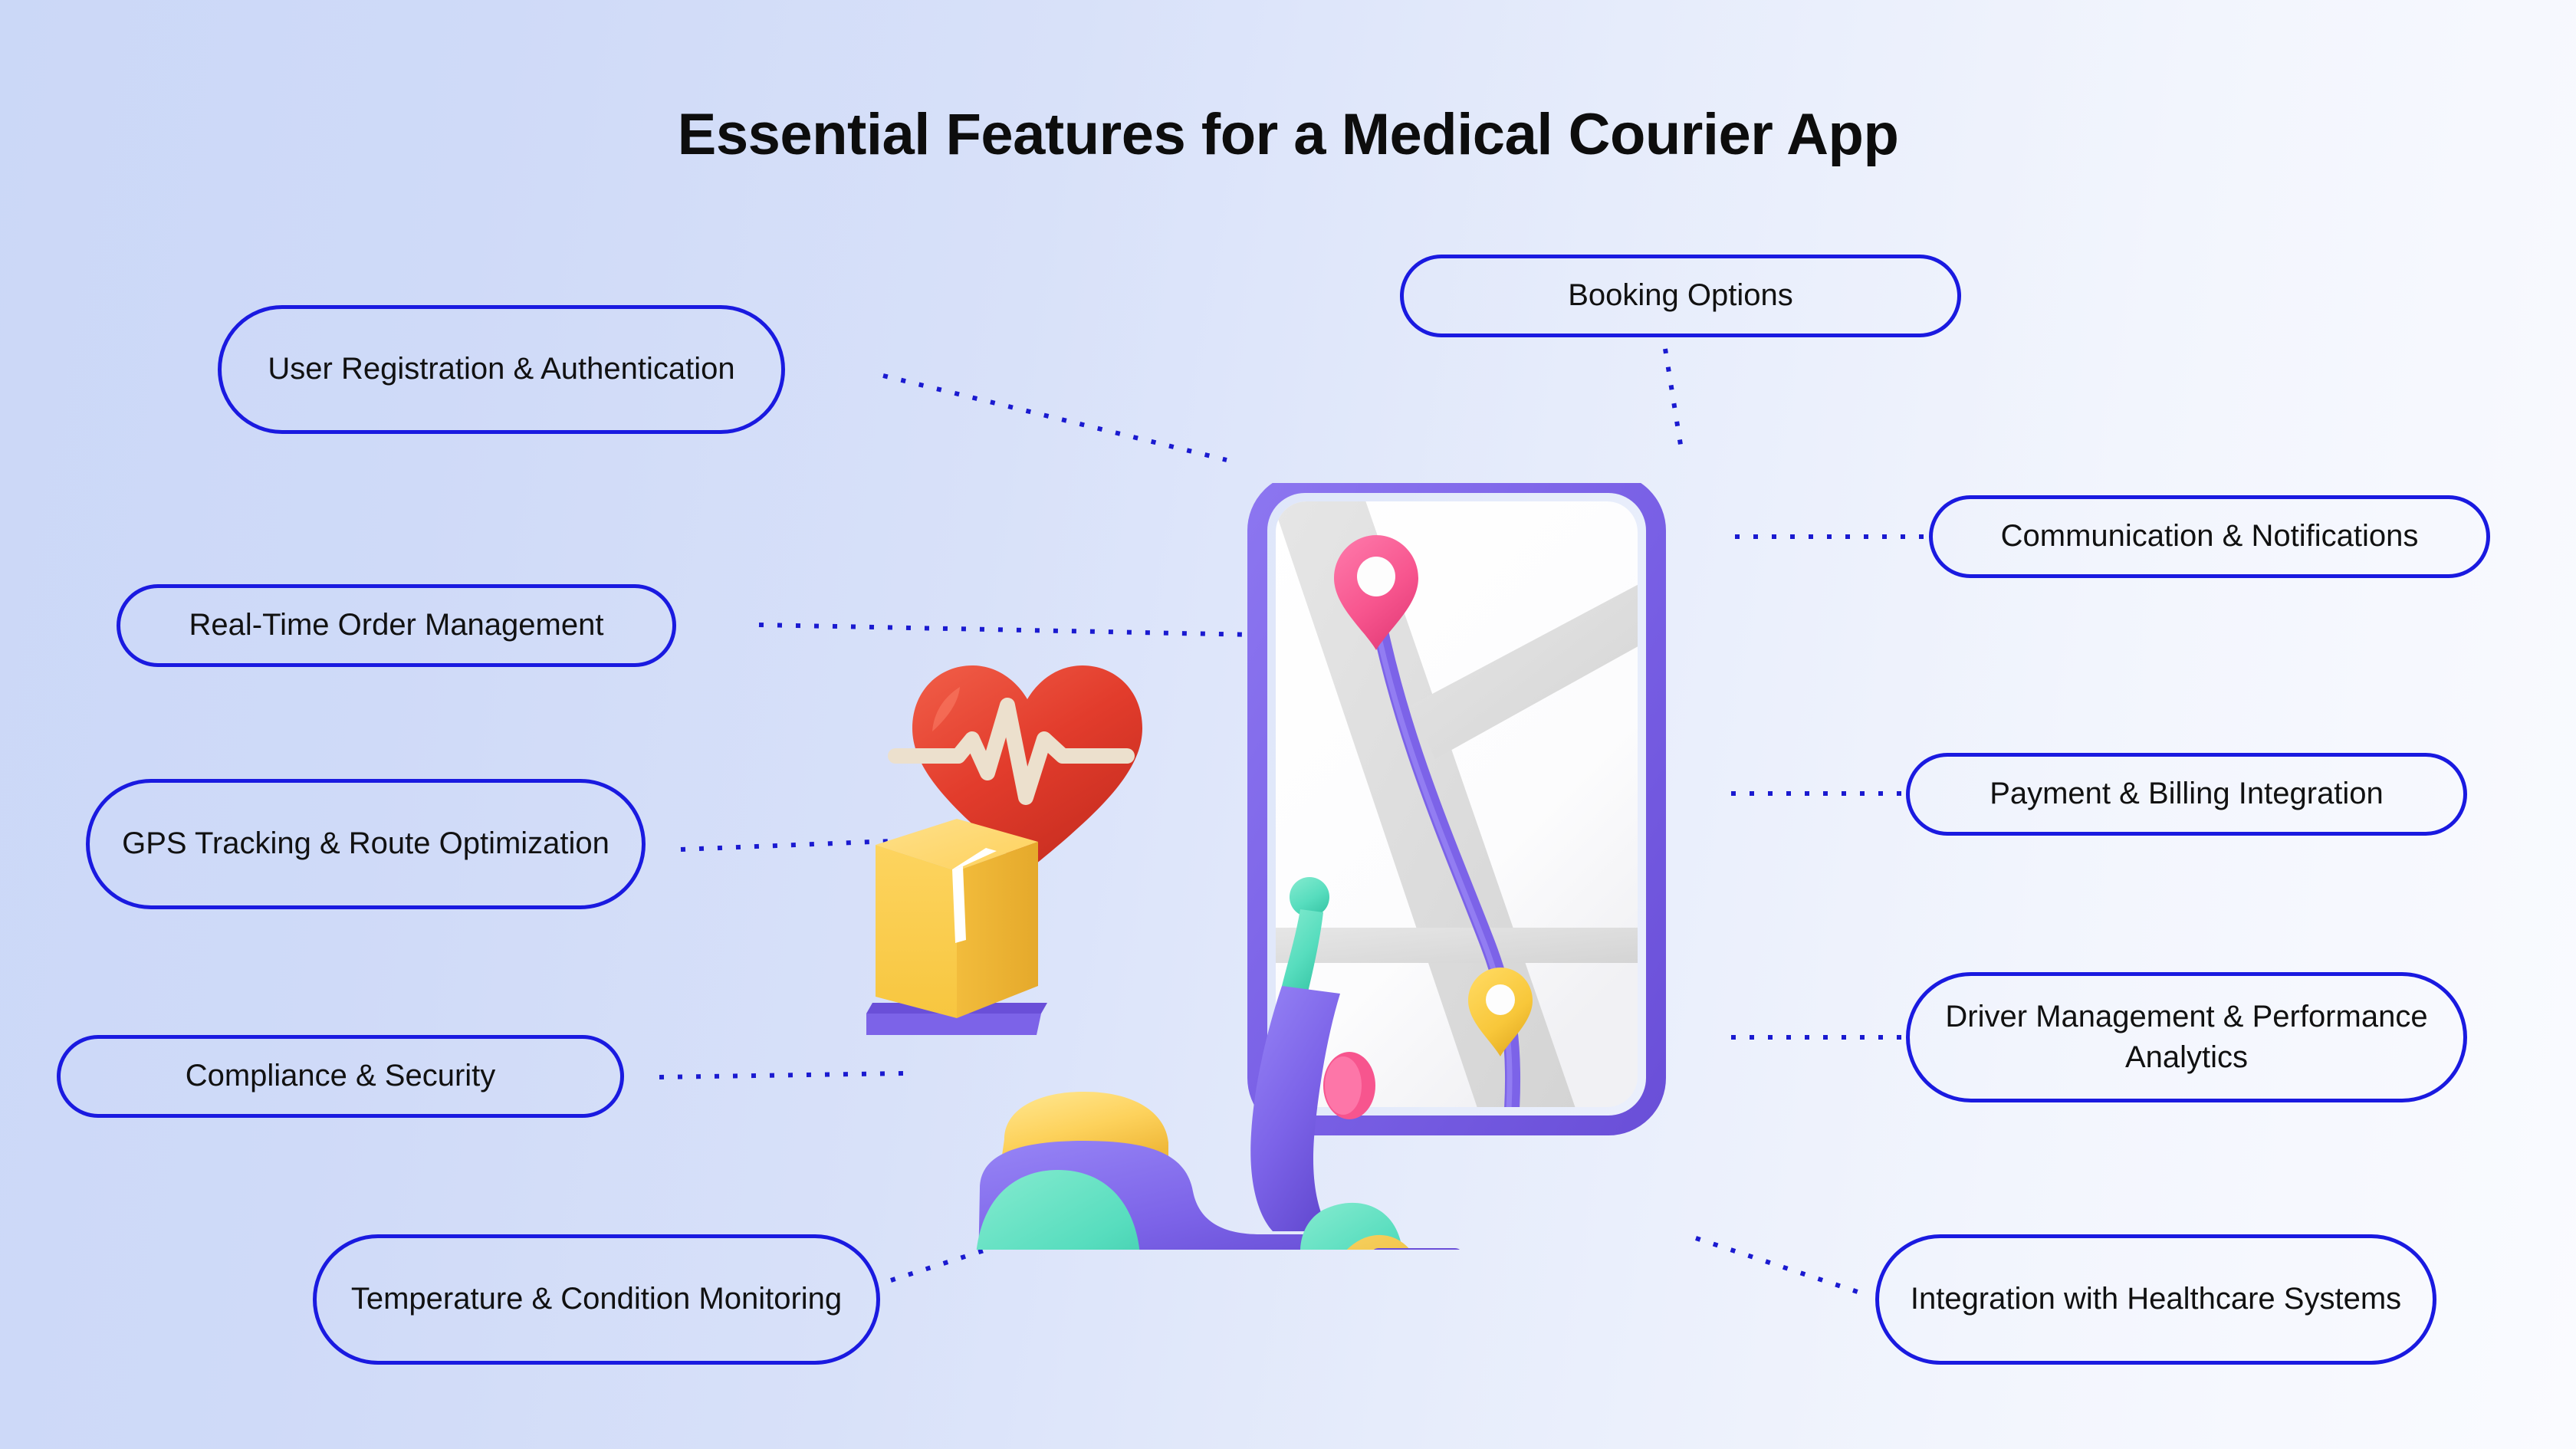 This screenshot has width=2576, height=1449. I want to click on pink-map-pin-hole, so click(1376, 577).